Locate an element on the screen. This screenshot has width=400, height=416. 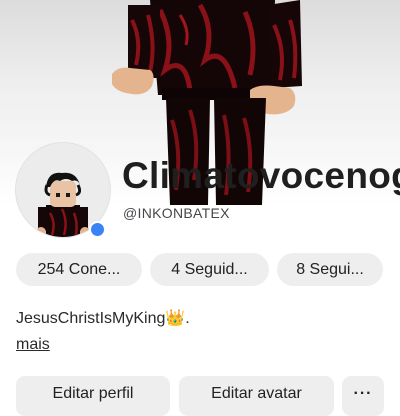
display-name: Climatovocenog is located at coordinates (261, 175).